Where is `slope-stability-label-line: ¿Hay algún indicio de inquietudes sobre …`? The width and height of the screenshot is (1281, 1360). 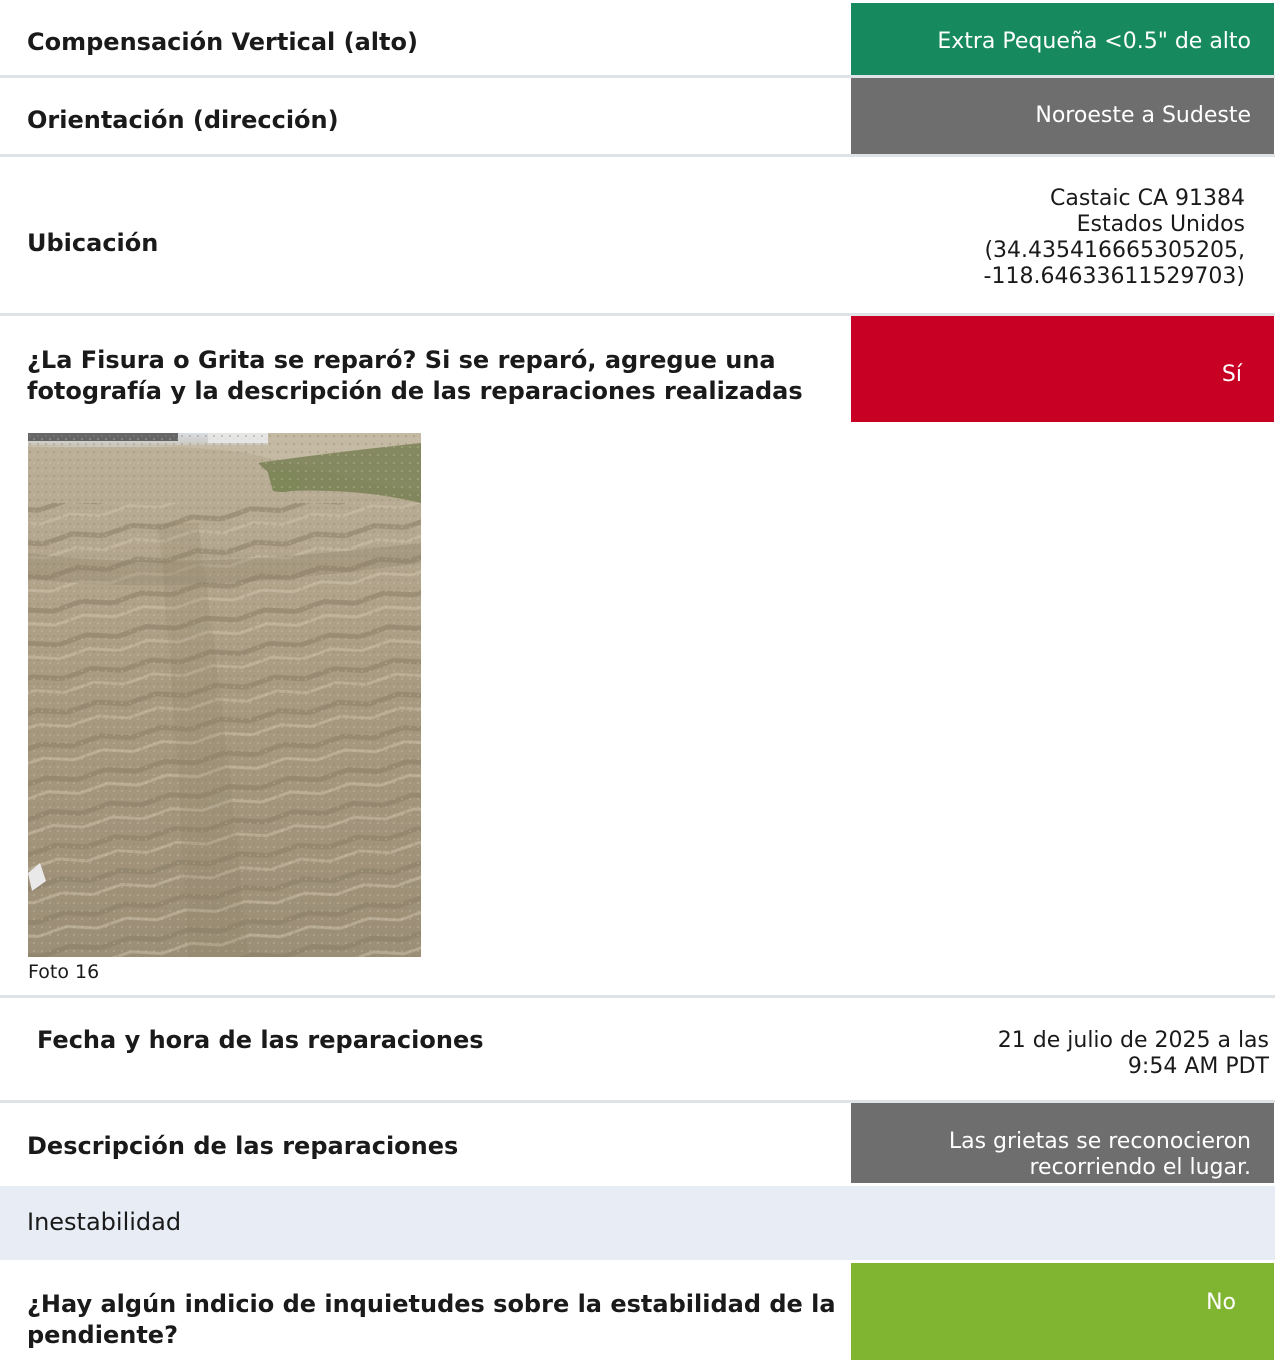
slope-stability-label-line: ¿Hay algún indicio de inquietudes sobre … is located at coordinates (431, 1304).